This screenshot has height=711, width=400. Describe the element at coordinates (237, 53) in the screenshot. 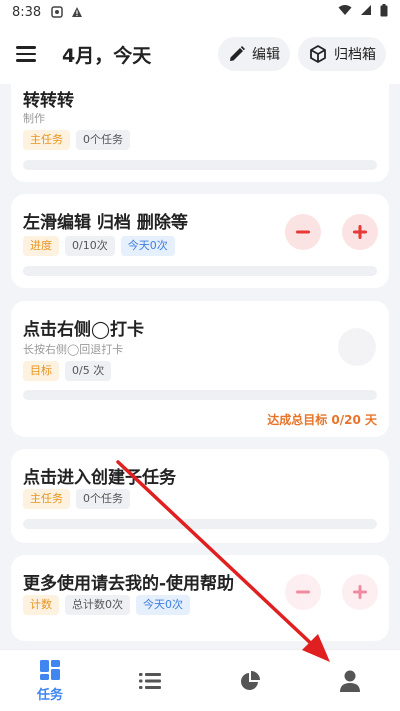

I see `pencil-icon` at that location.